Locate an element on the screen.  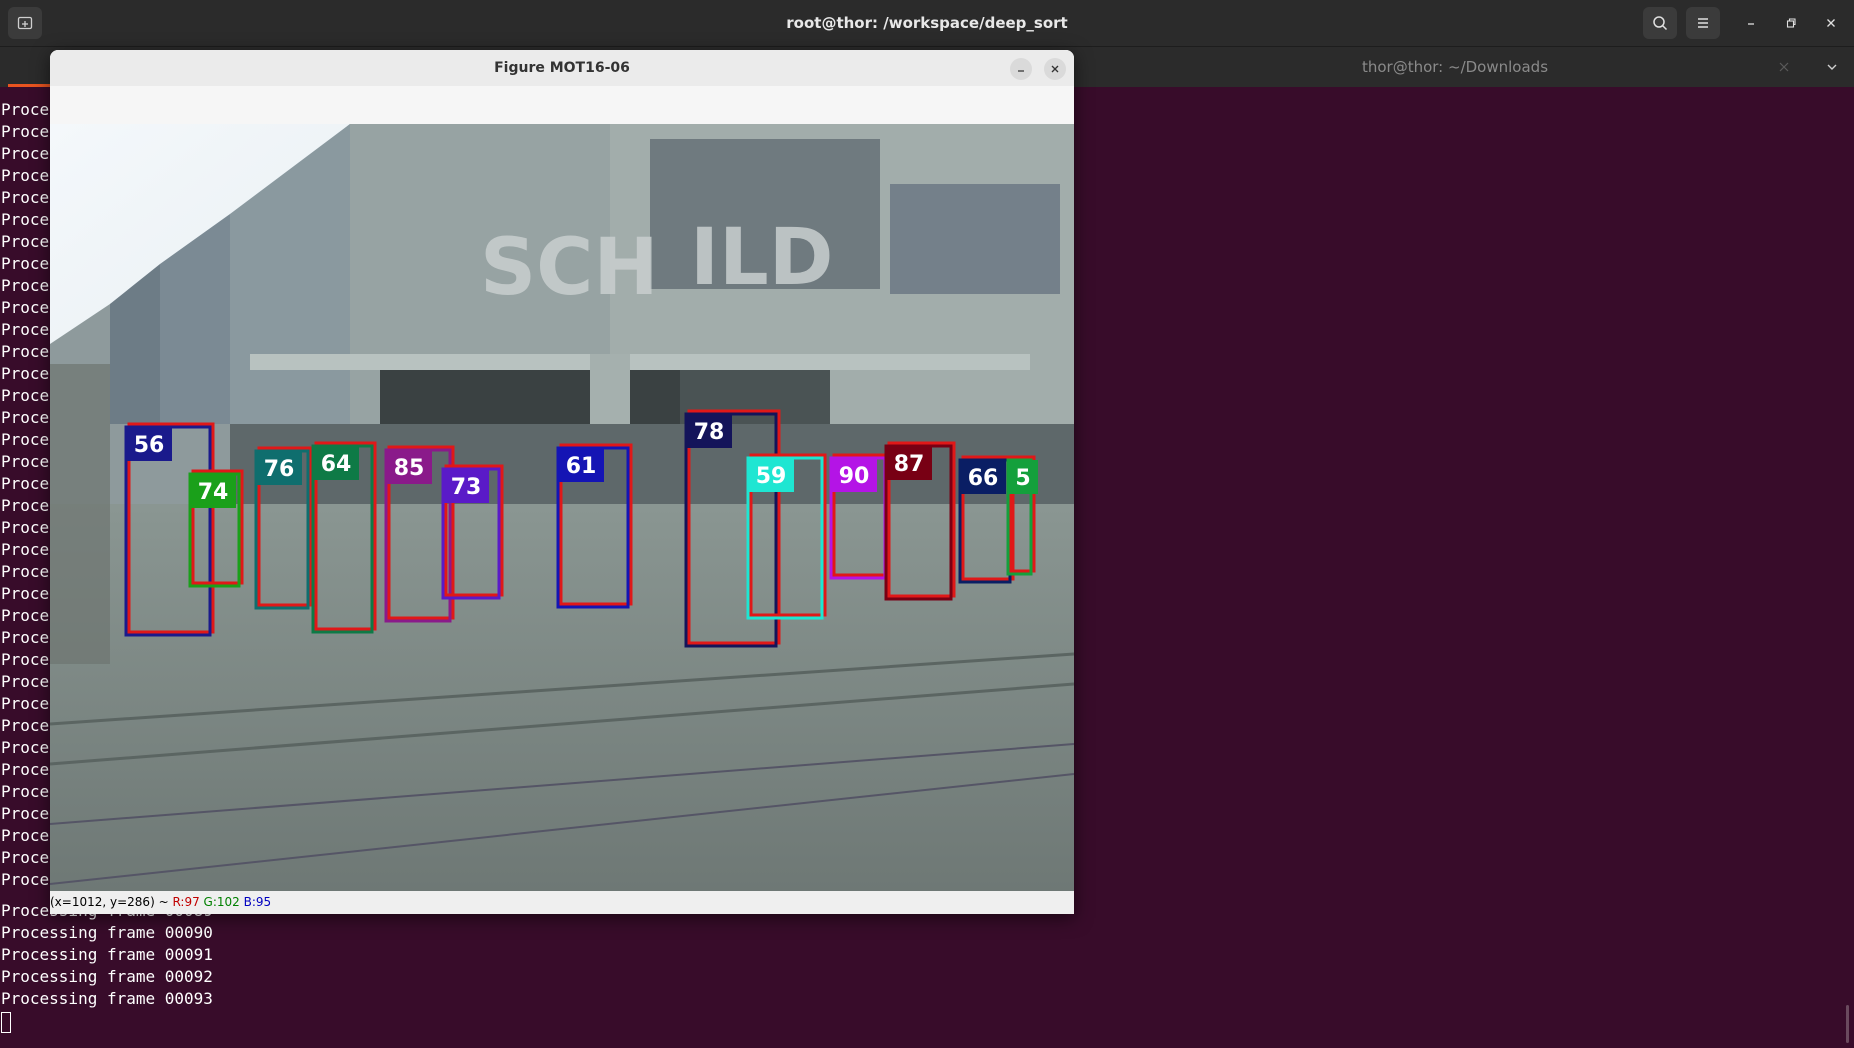
track-id-label: 76 is located at coordinates (279, 469).